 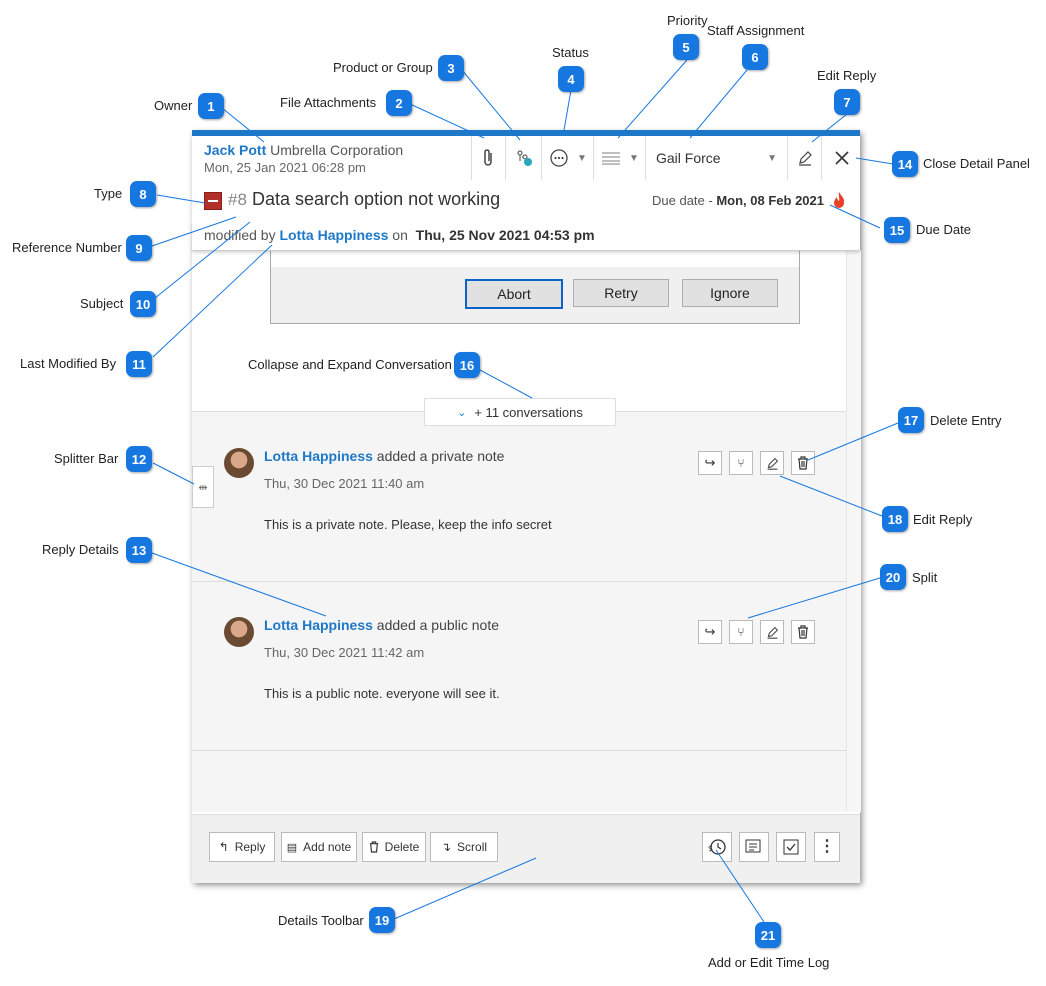 I want to click on modified-prefix: modified by, so click(x=240, y=235).